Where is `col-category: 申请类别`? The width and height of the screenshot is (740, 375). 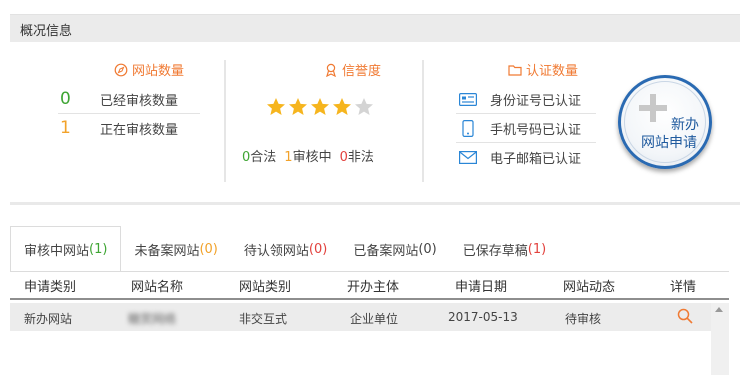 col-category: 申请类别 is located at coordinates (50, 287).